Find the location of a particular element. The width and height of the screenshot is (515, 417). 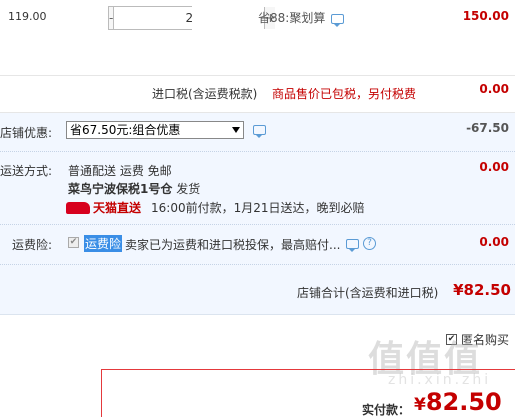

tax-label: 进口税(含运费税款) is located at coordinates (205, 94).